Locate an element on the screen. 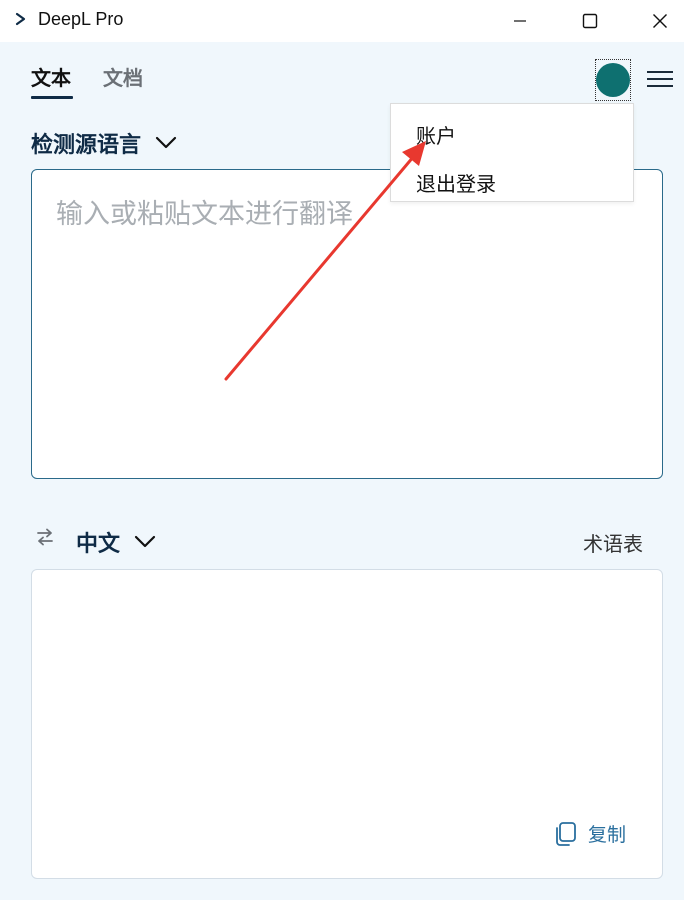  avatar is located at coordinates (613, 80).